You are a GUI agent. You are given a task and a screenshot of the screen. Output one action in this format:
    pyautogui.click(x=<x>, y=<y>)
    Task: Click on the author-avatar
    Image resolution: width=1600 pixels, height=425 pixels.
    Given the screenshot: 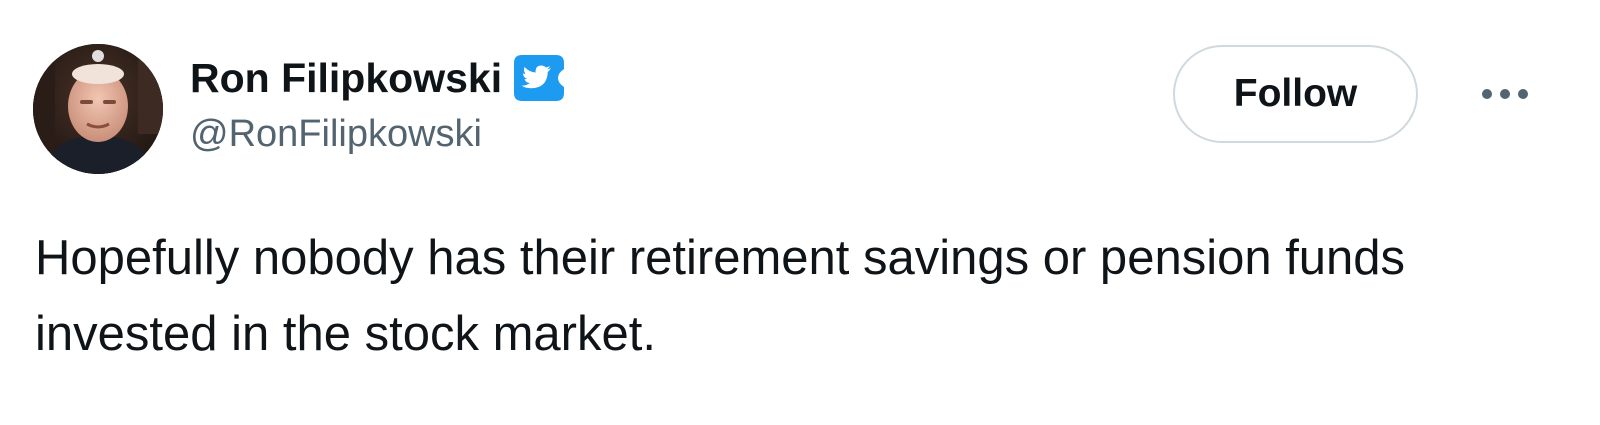 What is the action you would take?
    pyautogui.click(x=98, y=109)
    